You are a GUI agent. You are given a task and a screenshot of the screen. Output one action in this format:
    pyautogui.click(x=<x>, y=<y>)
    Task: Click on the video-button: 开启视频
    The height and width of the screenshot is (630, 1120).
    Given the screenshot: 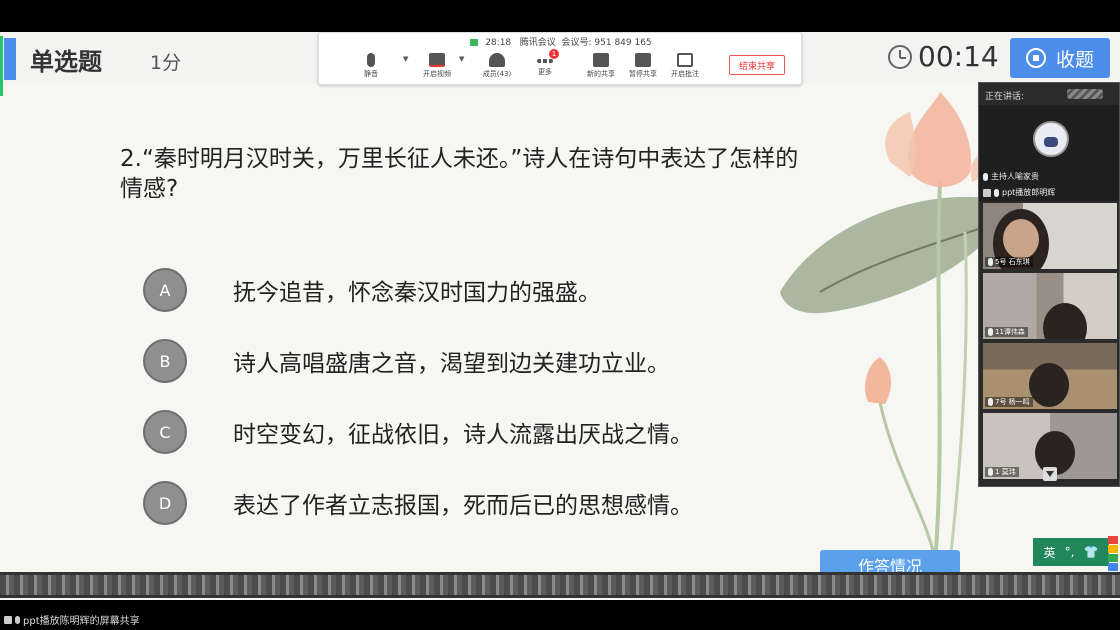 What is the action you would take?
    pyautogui.click(x=437, y=67)
    